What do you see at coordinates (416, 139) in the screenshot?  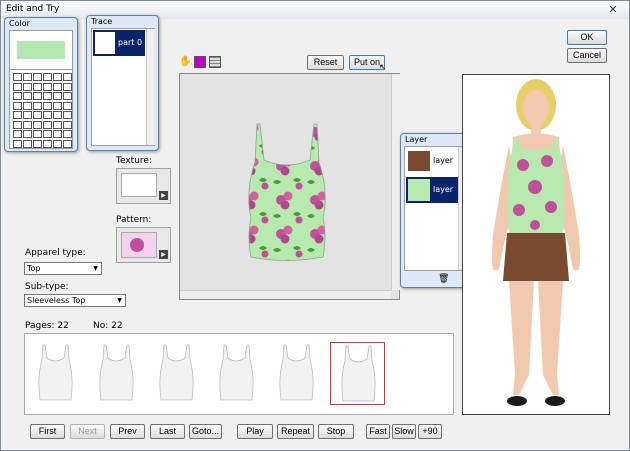 I see `layer-panel-title: Layer` at bounding box center [416, 139].